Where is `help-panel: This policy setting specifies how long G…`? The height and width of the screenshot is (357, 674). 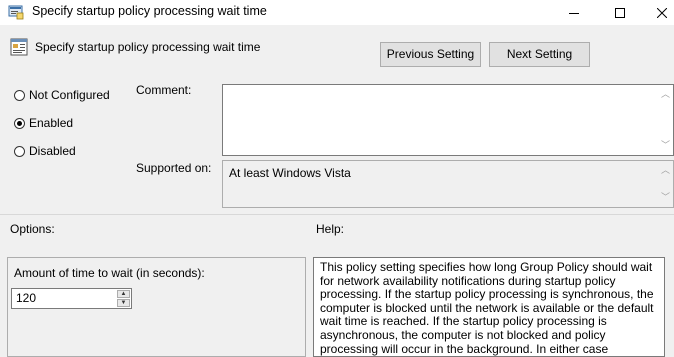 help-panel: This policy setting specifies how long G… is located at coordinates (489, 307).